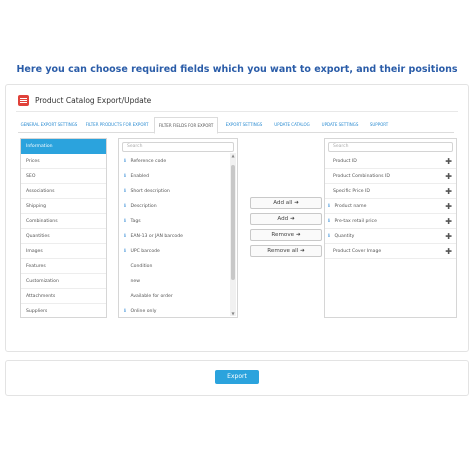 This screenshot has width=474, height=474. Describe the element at coordinates (340, 125) in the screenshot. I see `tab-update-settings: UPDATE SETTINGS` at that location.